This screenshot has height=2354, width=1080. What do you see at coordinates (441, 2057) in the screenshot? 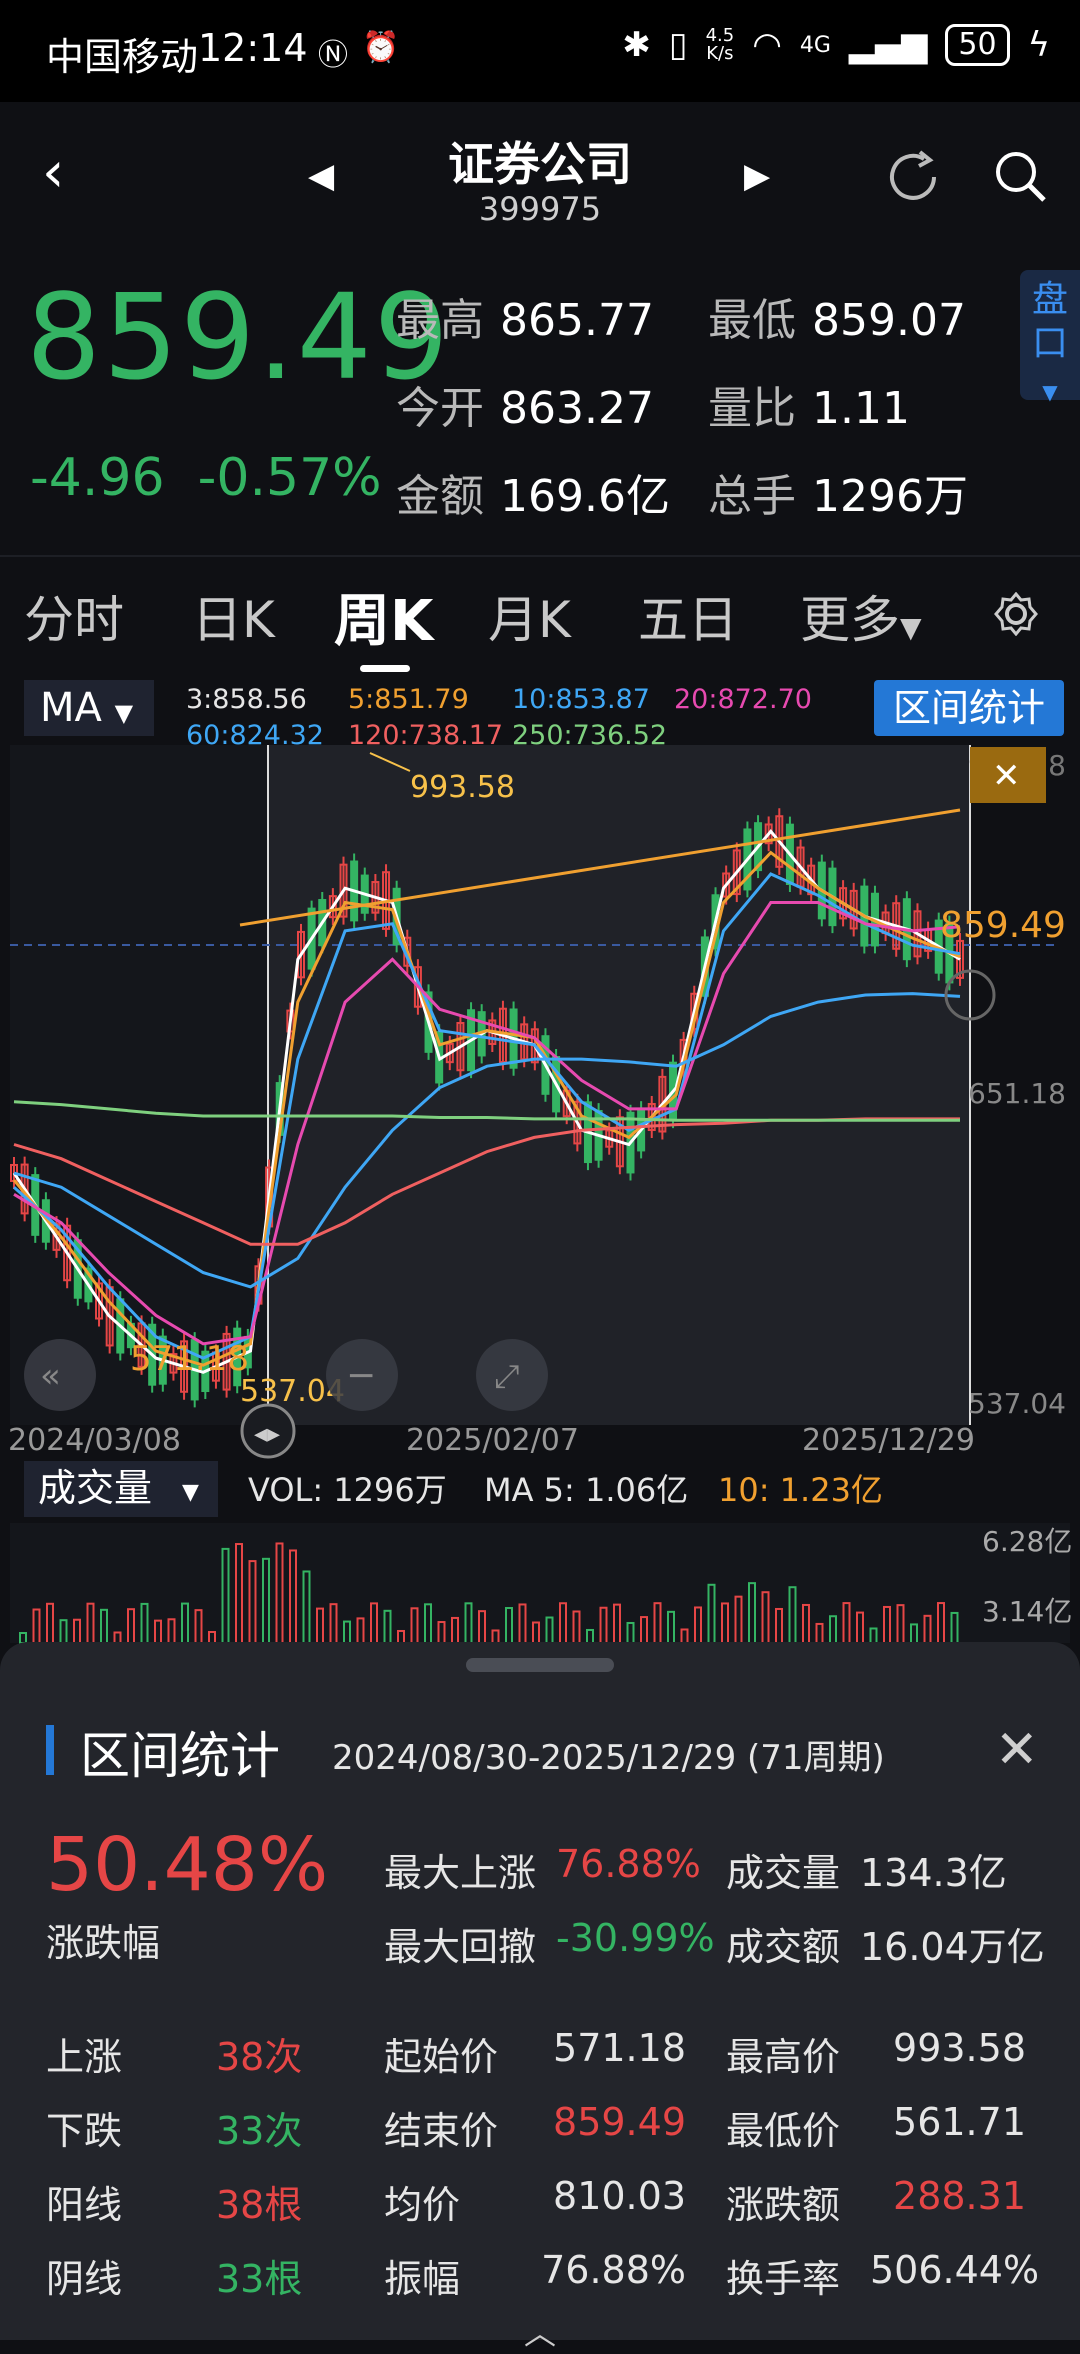
I see `grid-label: 起始价` at bounding box center [441, 2057].